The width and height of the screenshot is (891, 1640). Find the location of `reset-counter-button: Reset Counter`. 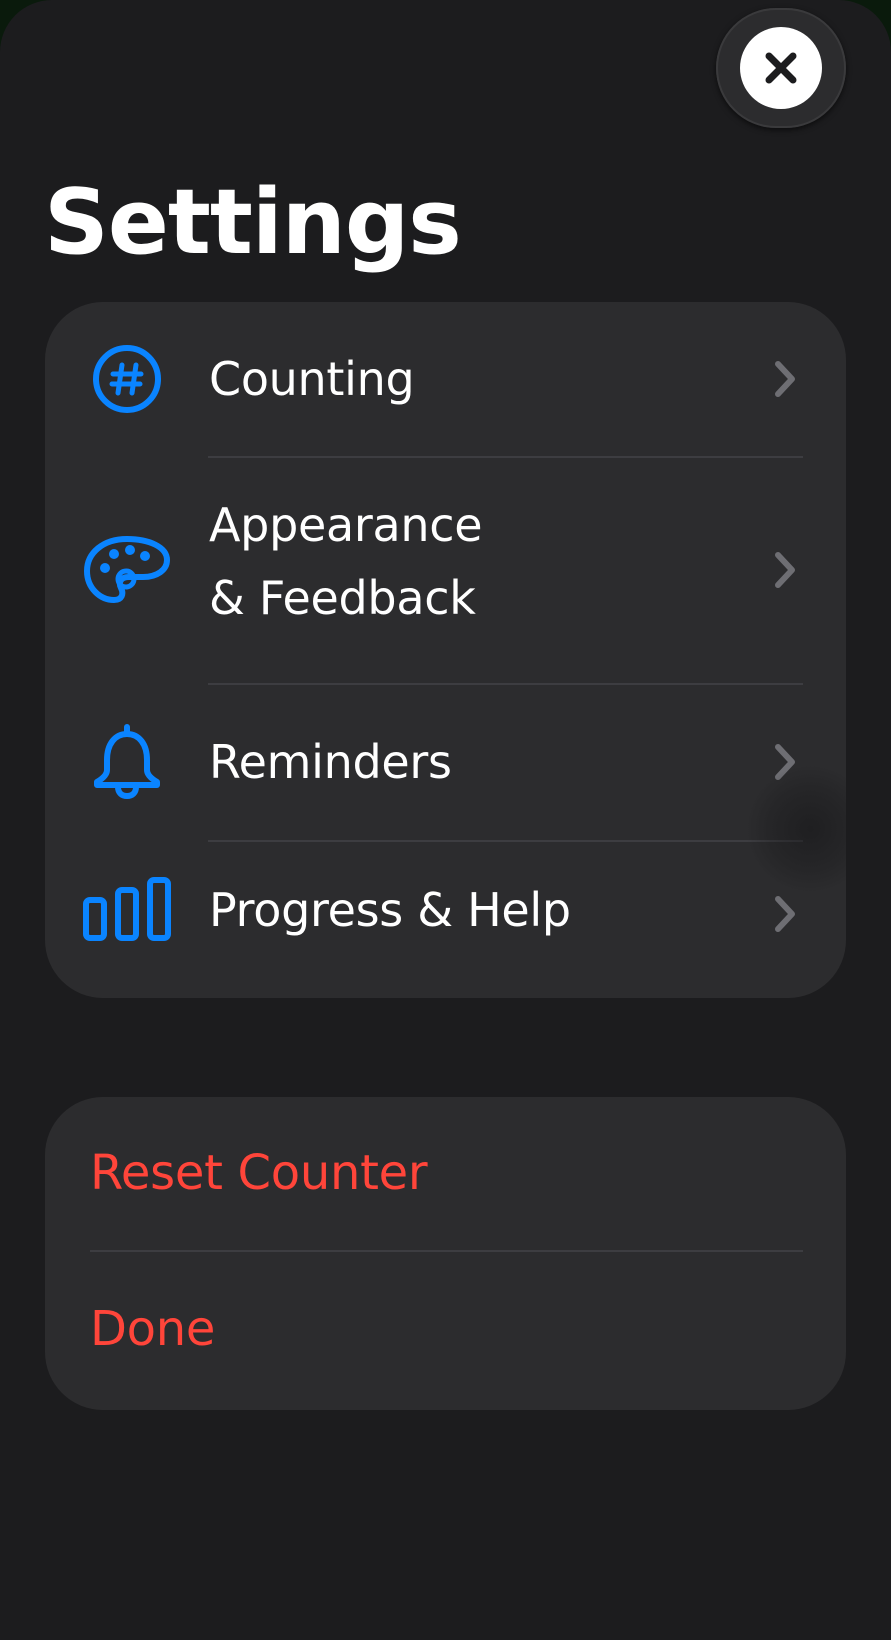

reset-counter-button: Reset Counter is located at coordinates (259, 1173).